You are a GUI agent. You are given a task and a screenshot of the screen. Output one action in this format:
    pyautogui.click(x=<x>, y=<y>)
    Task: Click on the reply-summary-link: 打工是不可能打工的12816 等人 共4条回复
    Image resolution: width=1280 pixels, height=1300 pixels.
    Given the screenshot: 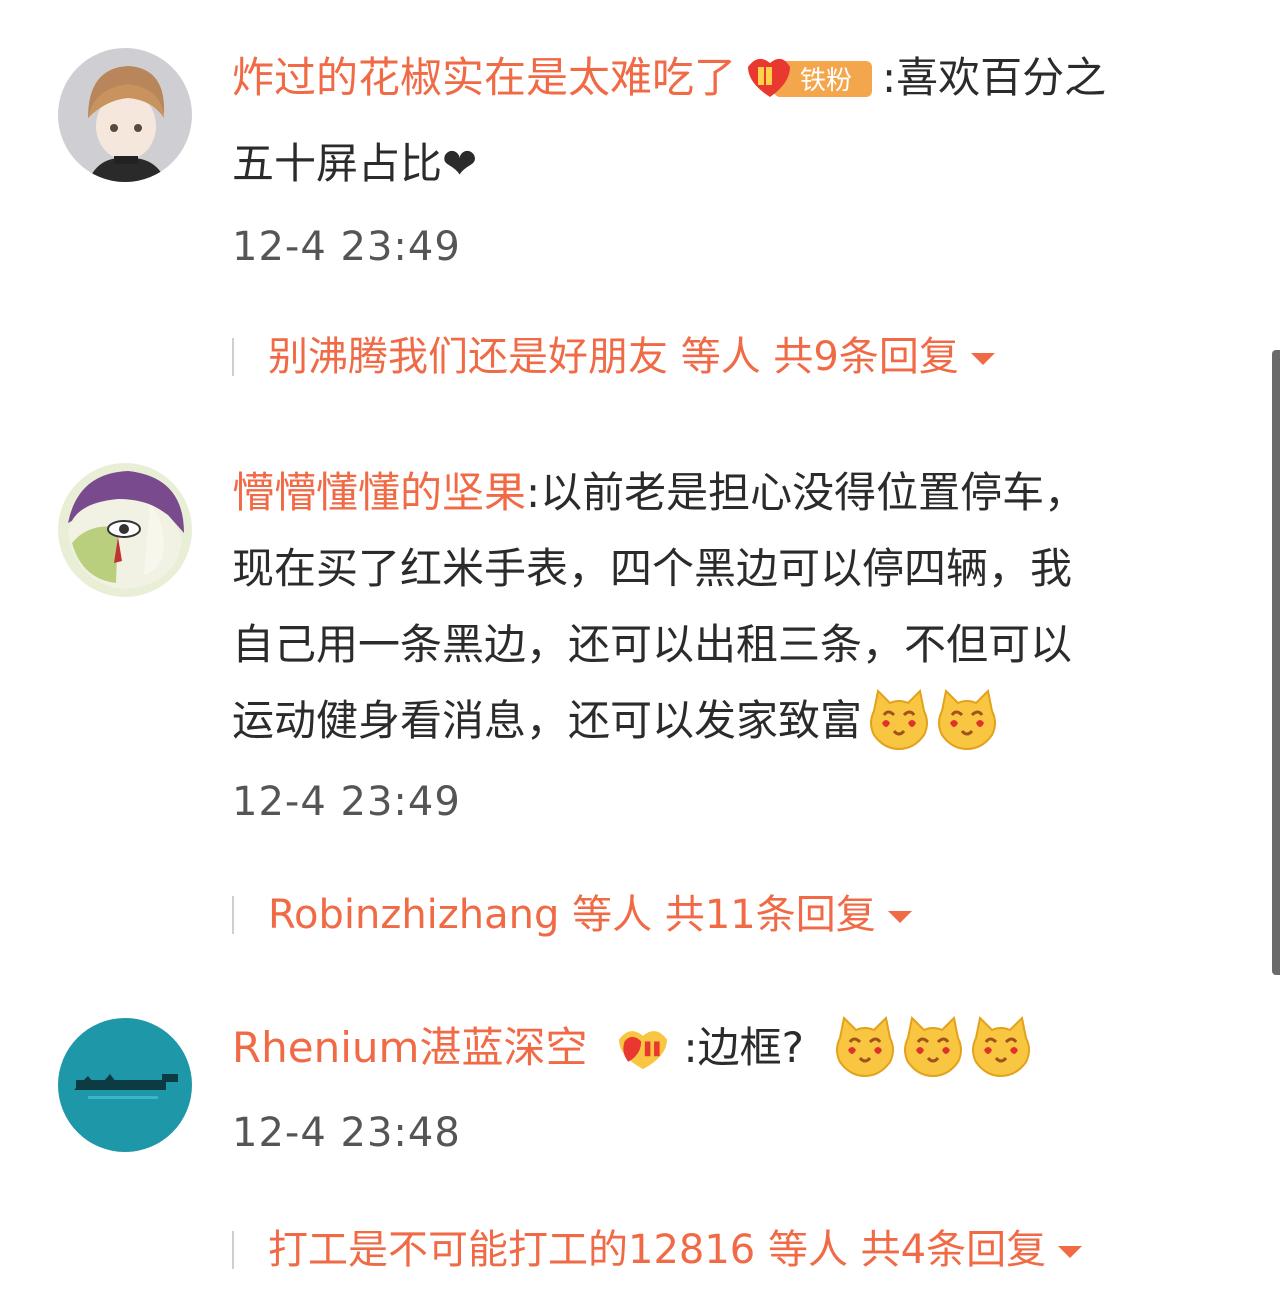 What is the action you would take?
    pyautogui.click(x=657, y=1250)
    